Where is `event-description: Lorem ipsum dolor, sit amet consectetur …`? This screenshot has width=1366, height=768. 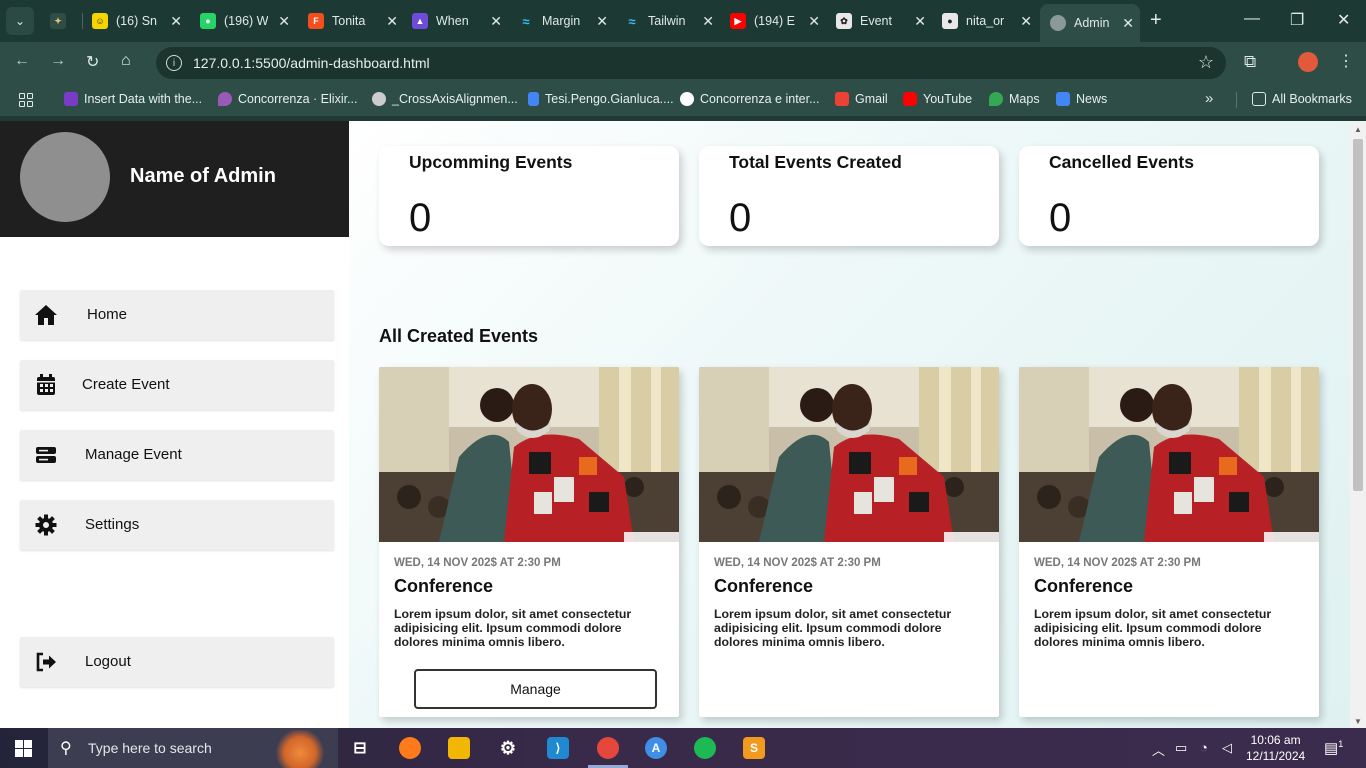
event-description: Lorem ipsum dolor, sit amet consectetur … is located at coordinates (833, 628).